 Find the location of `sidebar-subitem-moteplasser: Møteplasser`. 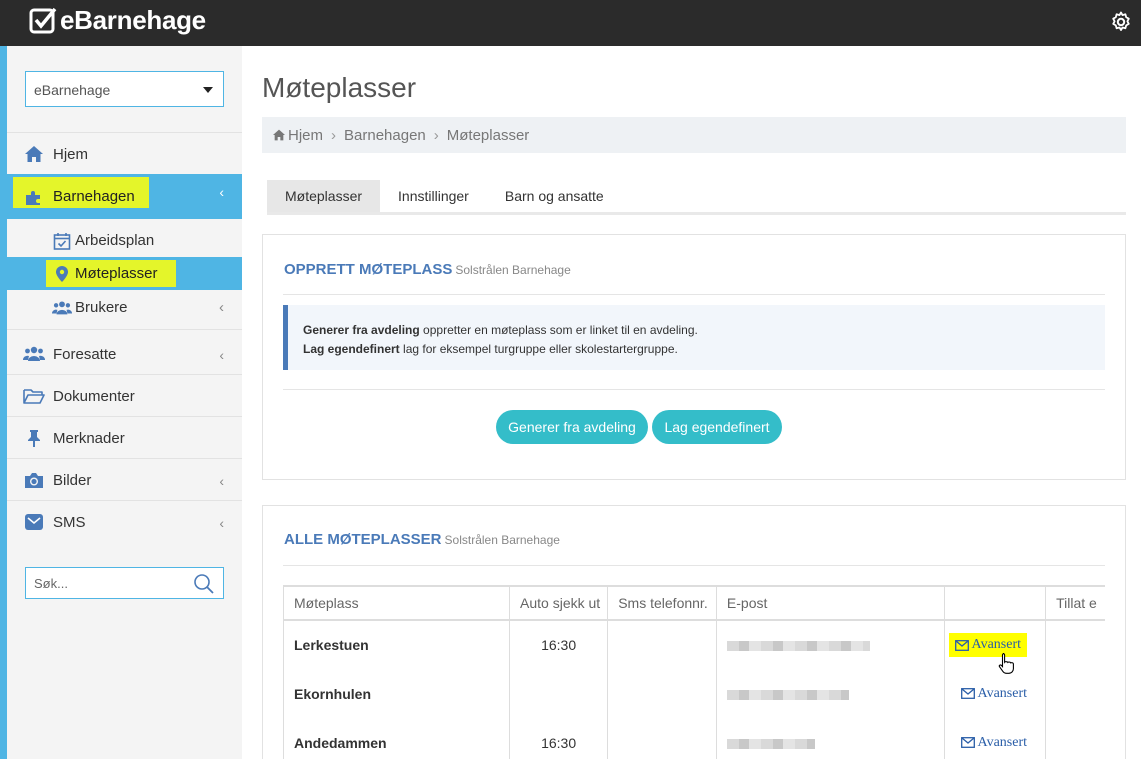

sidebar-subitem-moteplasser: Møteplasser is located at coordinates (124, 273).